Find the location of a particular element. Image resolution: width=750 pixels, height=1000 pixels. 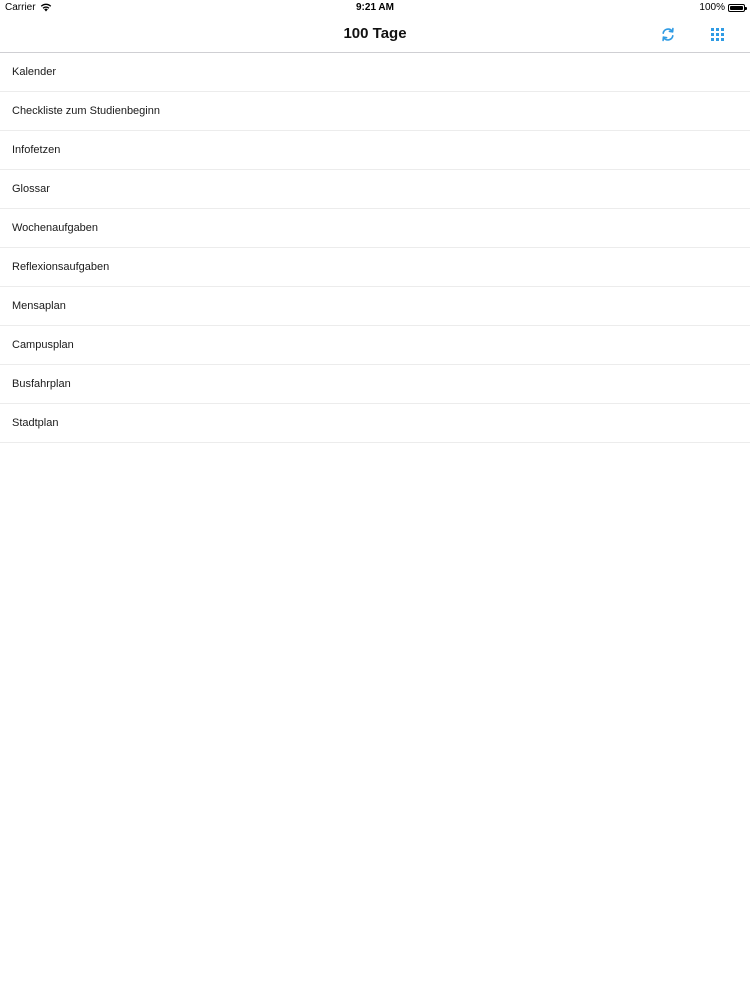

menu-item-reflexionsaufgaben: Reflexionsaufgaben is located at coordinates (375, 267).